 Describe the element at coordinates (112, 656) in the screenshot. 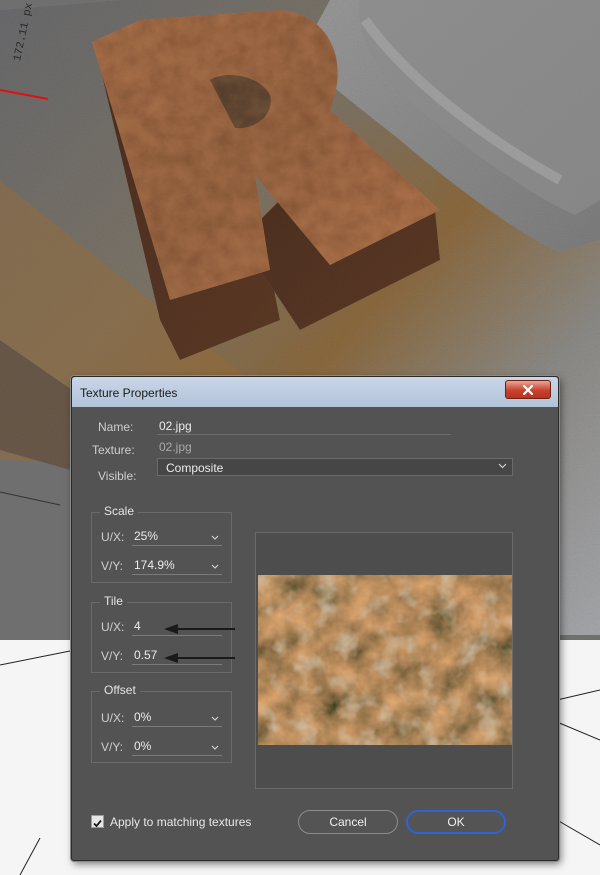

I see `tile-vy-label: V/Y:` at that location.